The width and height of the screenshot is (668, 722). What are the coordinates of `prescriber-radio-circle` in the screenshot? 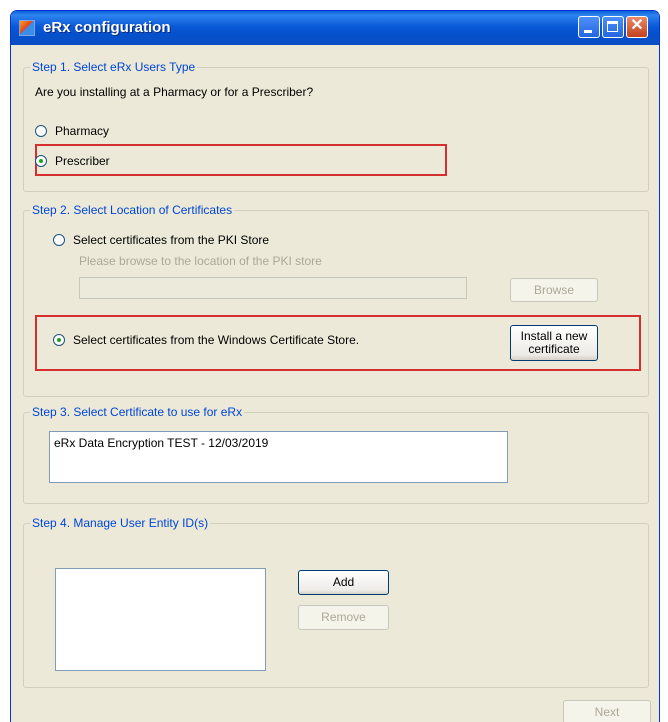 It's located at (41, 161).